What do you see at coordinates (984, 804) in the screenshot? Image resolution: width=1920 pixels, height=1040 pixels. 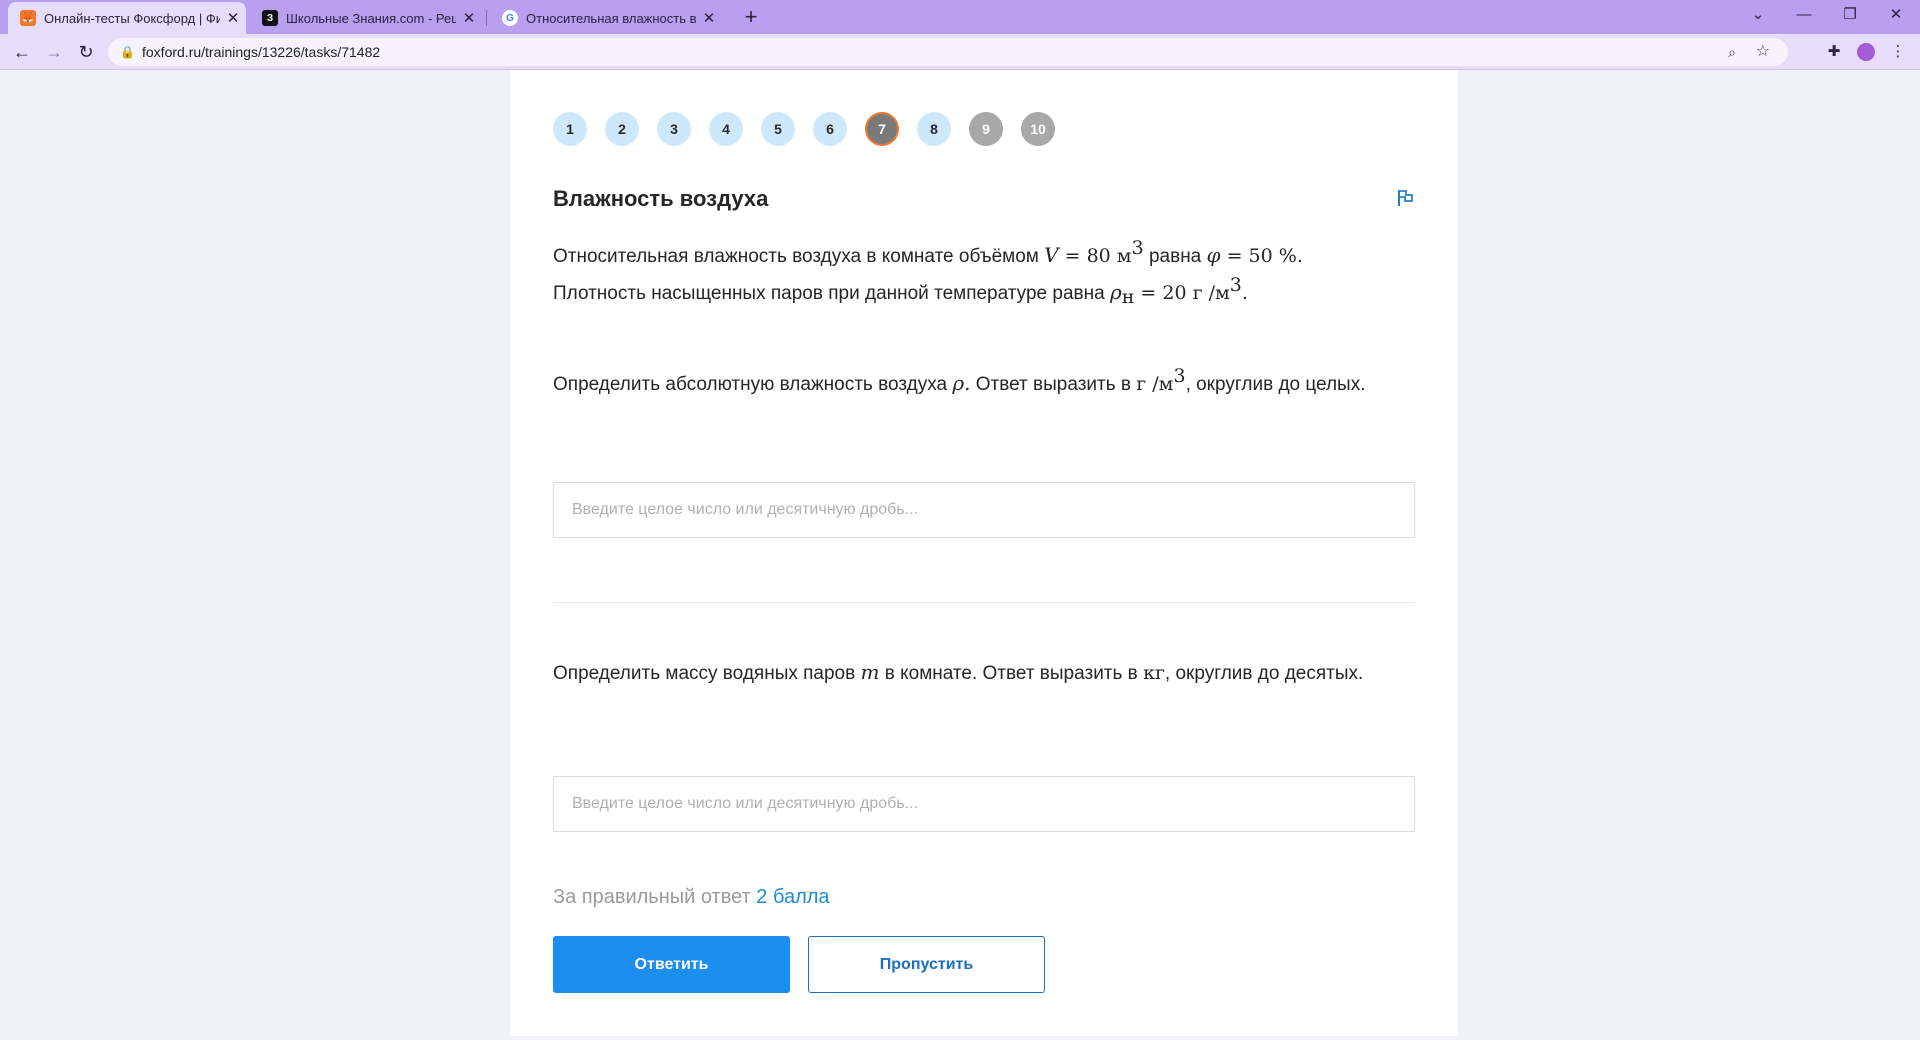 I see `answer-2-input` at bounding box center [984, 804].